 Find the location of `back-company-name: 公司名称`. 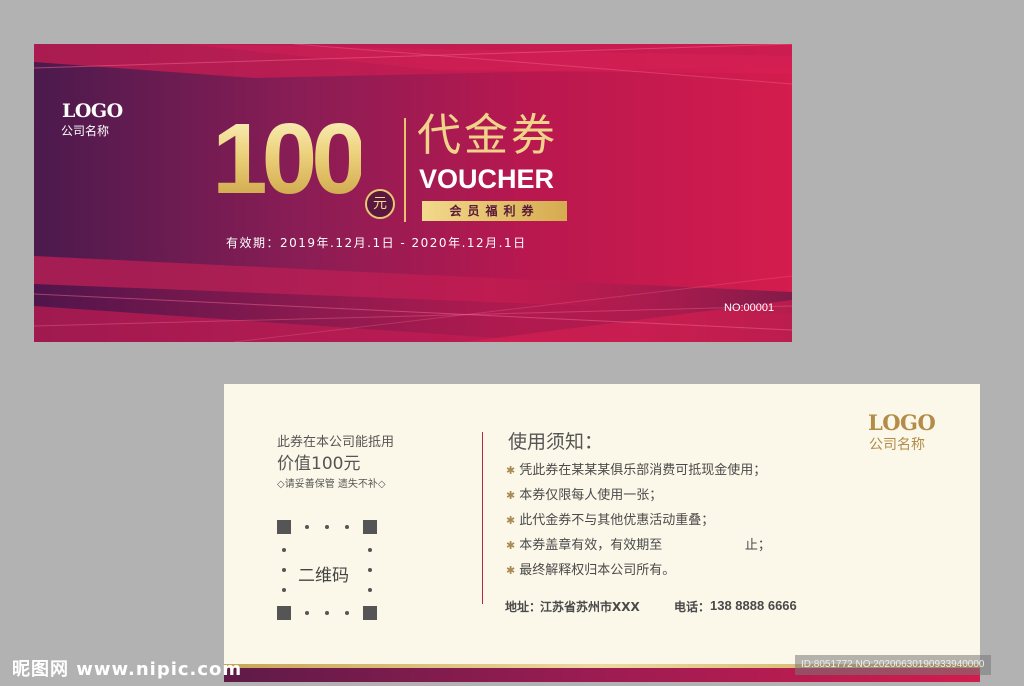

back-company-name: 公司名称 is located at coordinates (897, 445).